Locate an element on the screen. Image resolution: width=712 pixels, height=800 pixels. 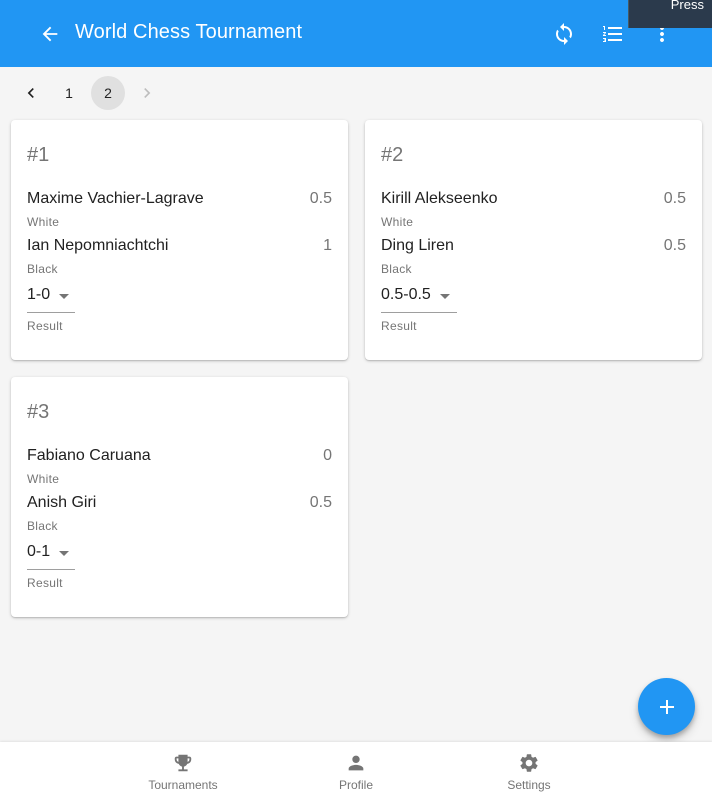
nav-settings: Settings is located at coordinates (529, 771).